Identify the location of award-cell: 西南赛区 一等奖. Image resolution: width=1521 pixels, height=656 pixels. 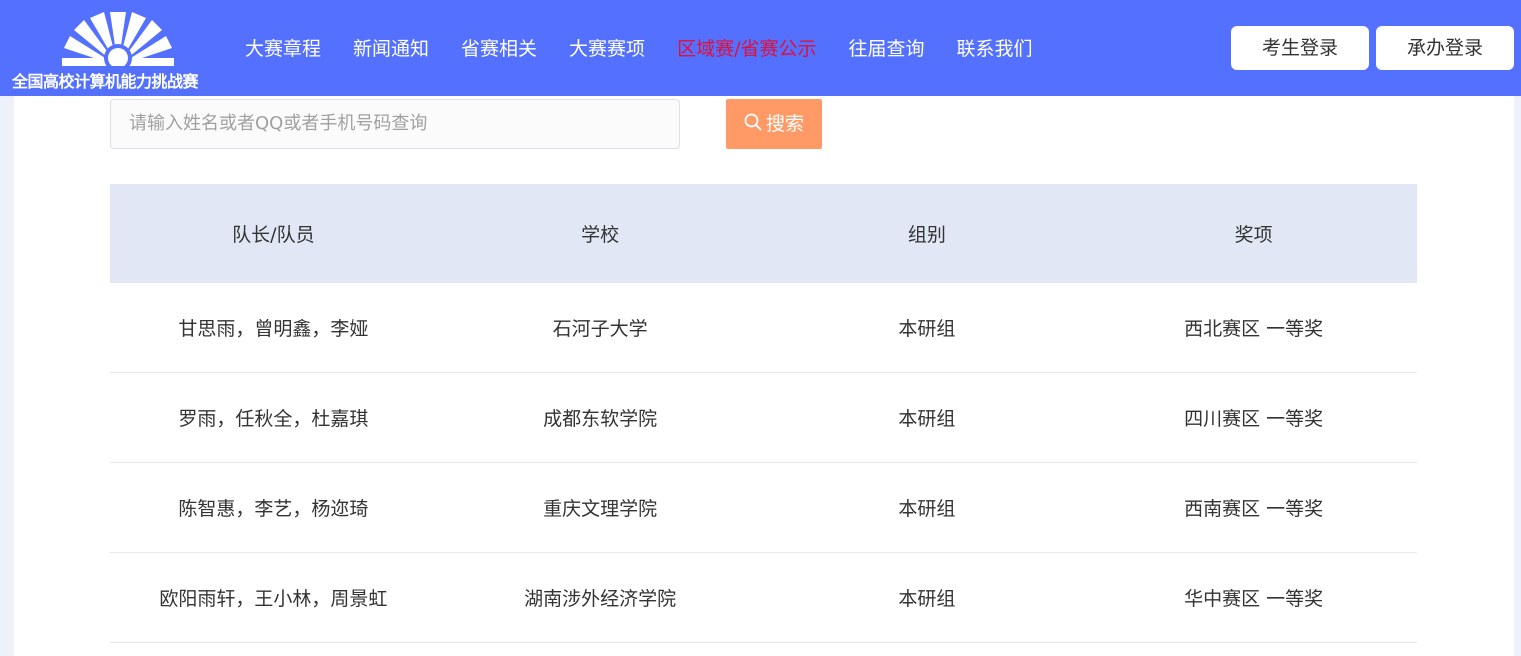
(1253, 507).